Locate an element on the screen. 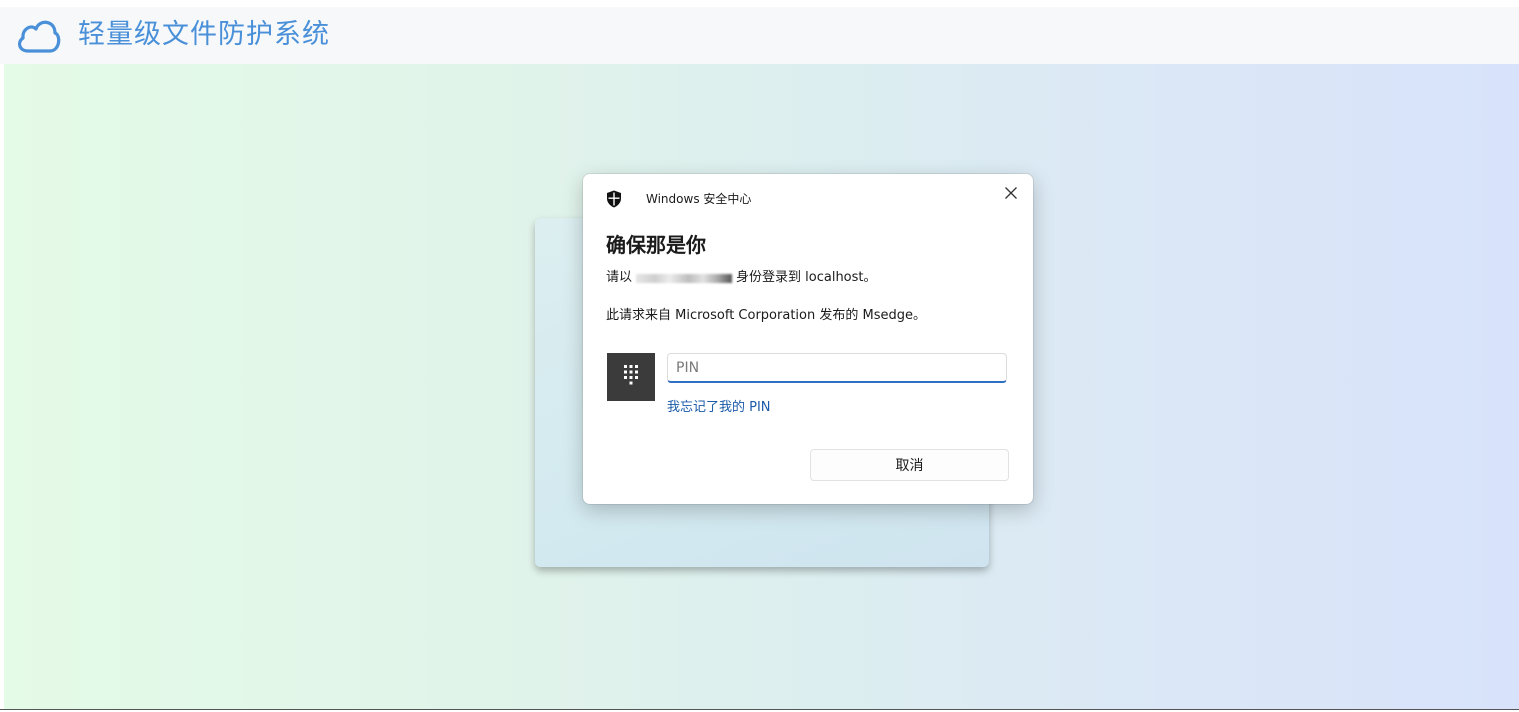 This screenshot has height=712, width=1519. signin-suffix: 身份登录到 localhost。 is located at coordinates (806, 277).